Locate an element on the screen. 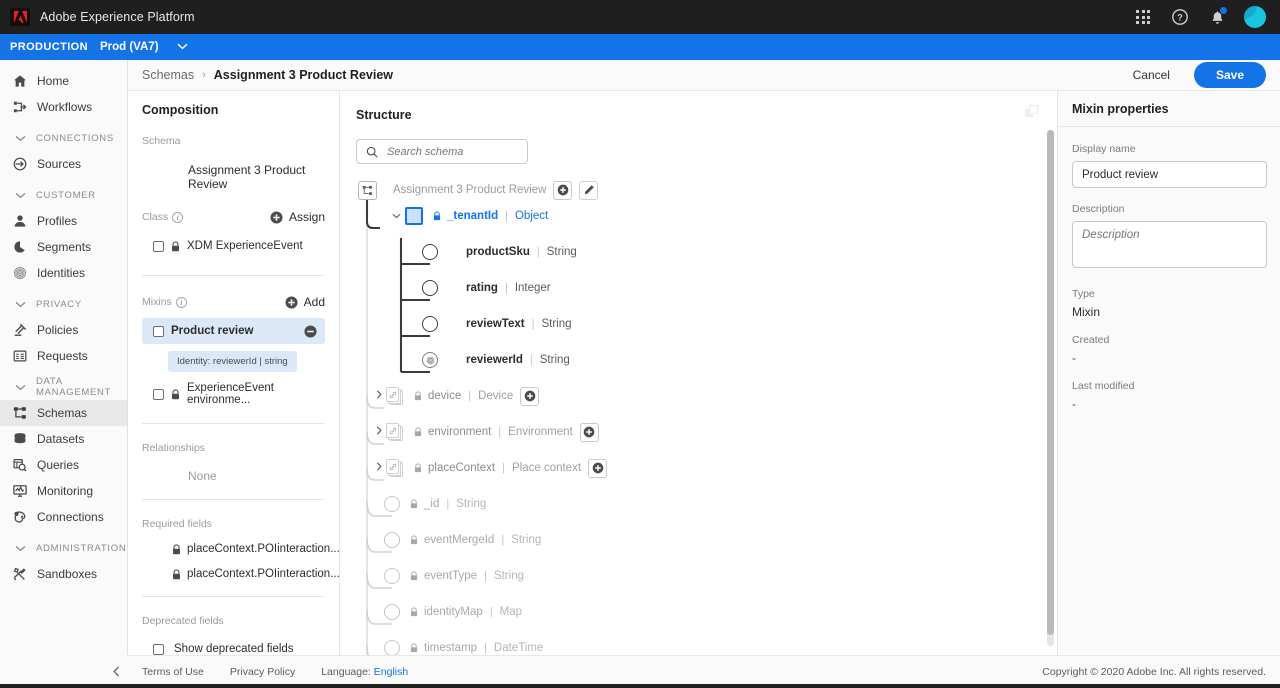 Image resolution: width=1280 pixels, height=688 pixels. sidebar-group-privacy: PRIVACY is located at coordinates (63, 304).